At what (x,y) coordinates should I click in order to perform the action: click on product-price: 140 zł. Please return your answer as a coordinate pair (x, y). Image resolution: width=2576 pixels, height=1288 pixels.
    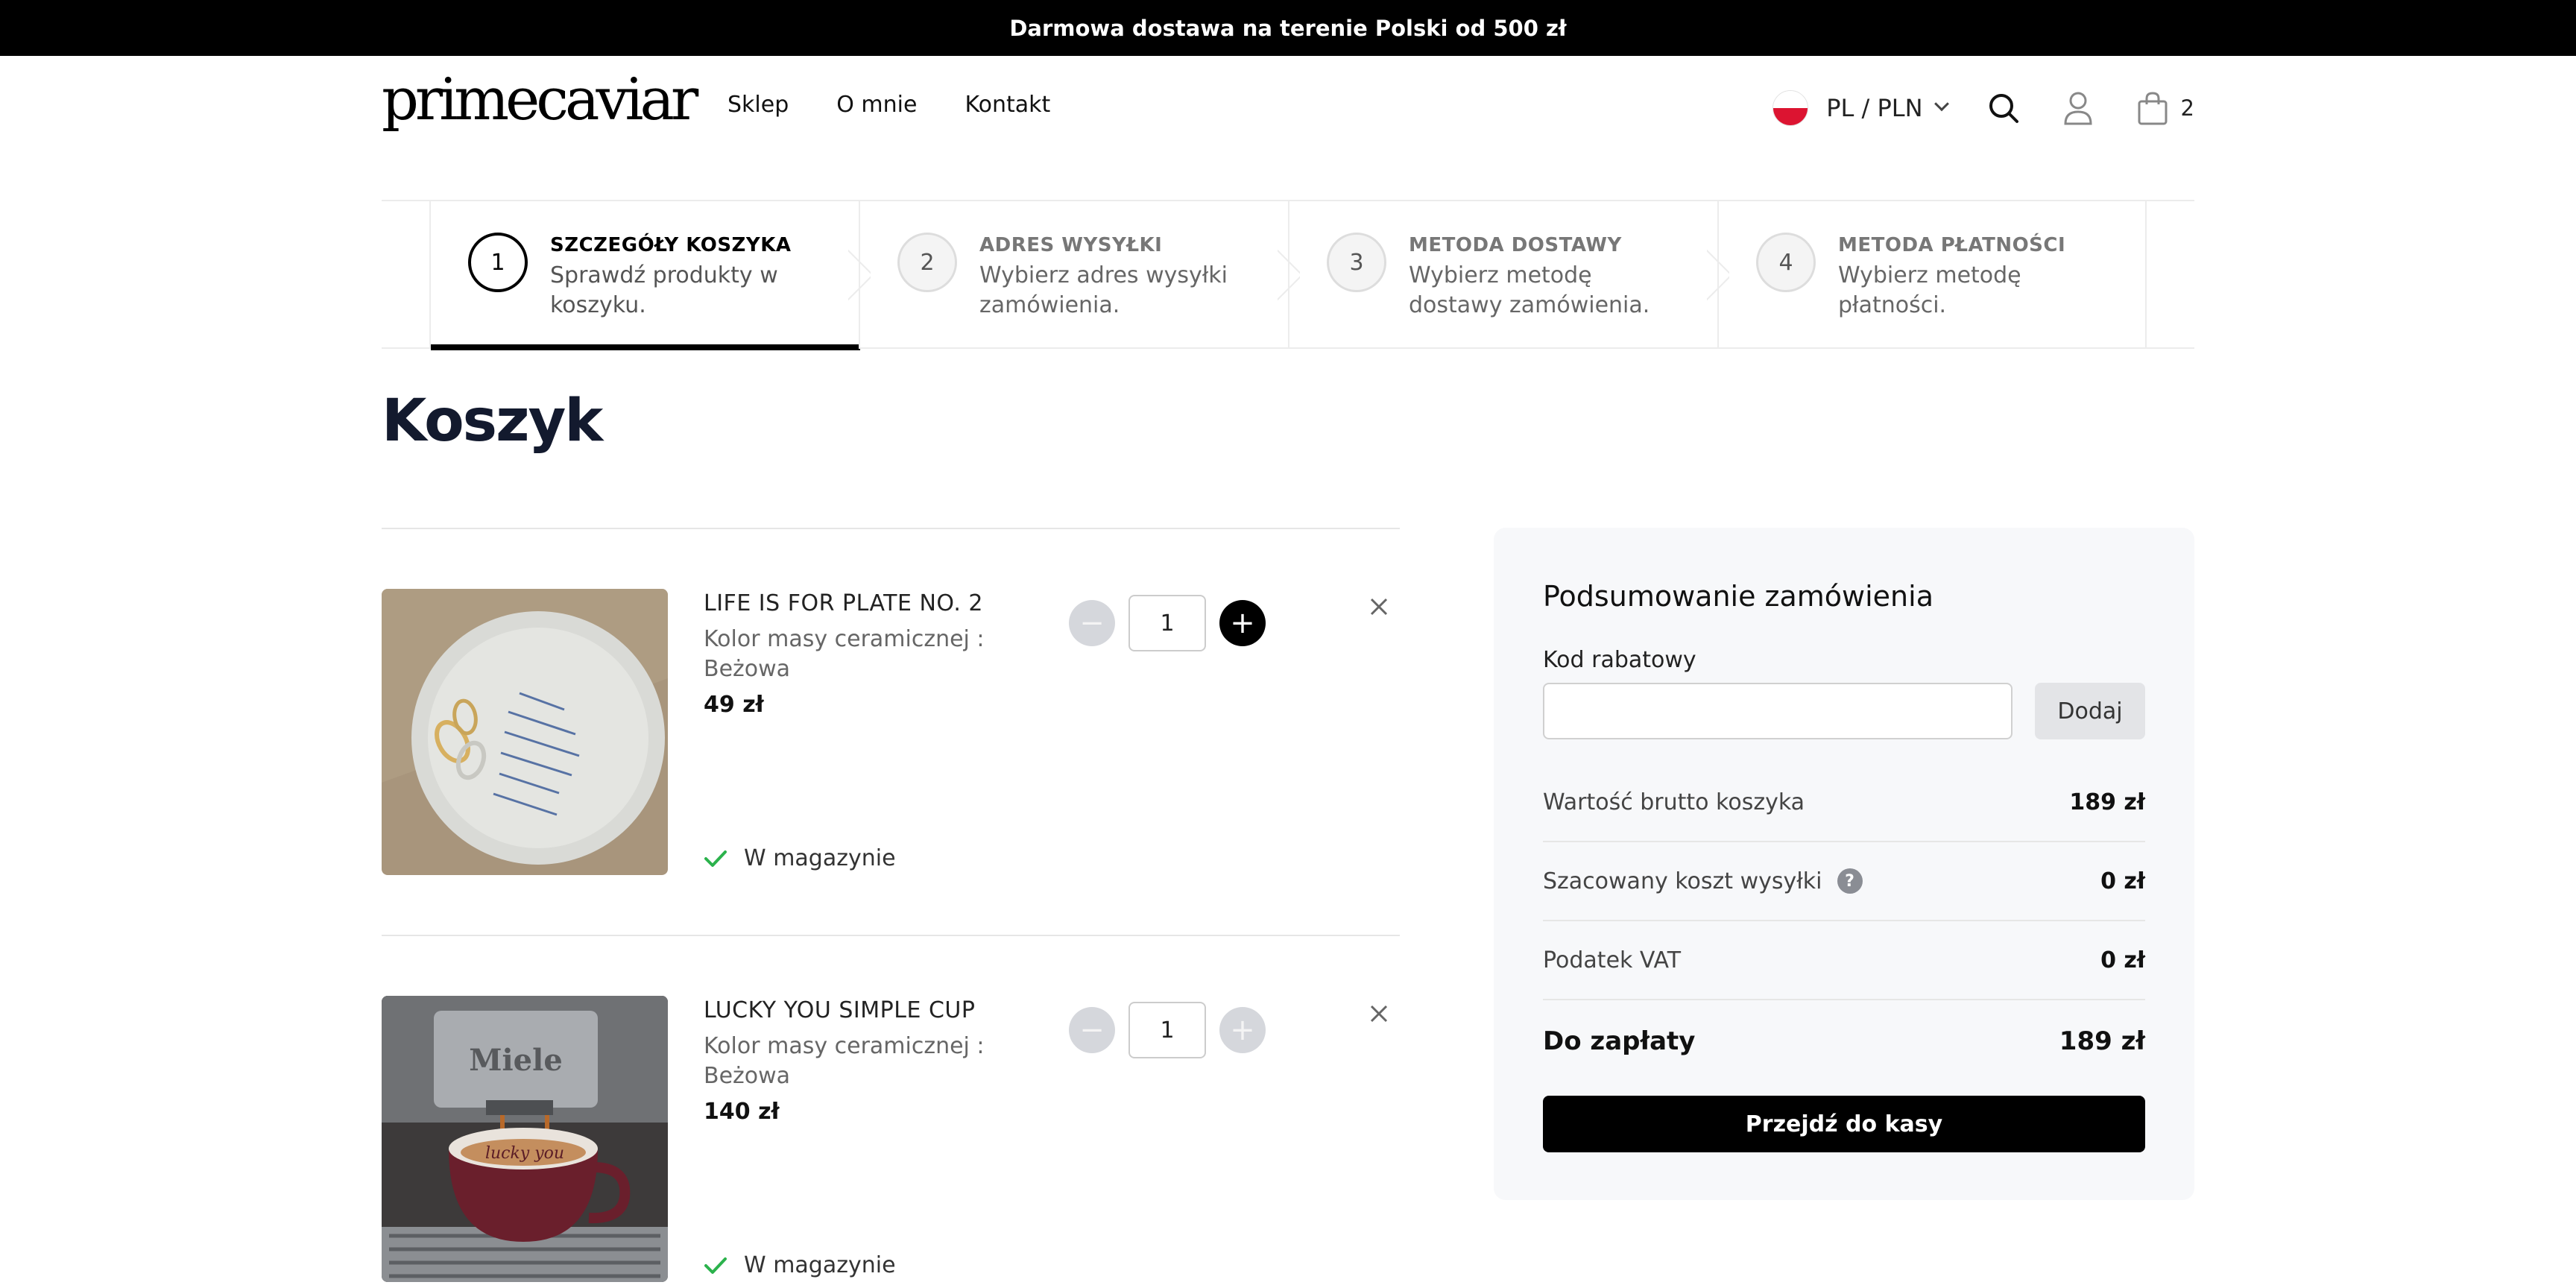
    Looking at the image, I should click on (742, 1112).